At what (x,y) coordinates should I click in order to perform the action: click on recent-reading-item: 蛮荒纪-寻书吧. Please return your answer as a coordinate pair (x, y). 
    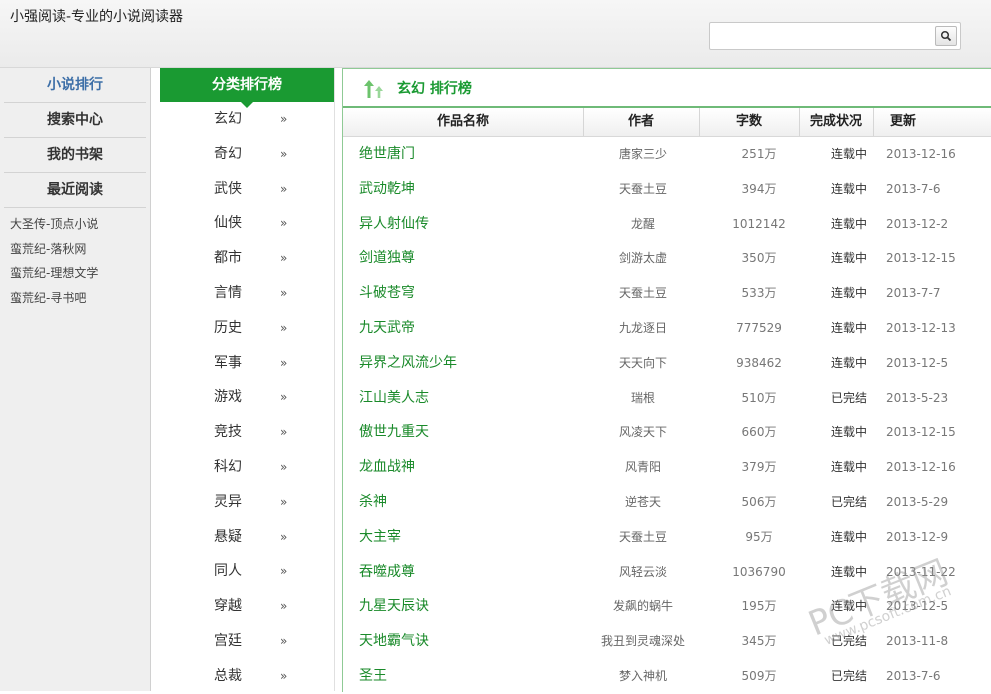
    Looking at the image, I should click on (80, 298).